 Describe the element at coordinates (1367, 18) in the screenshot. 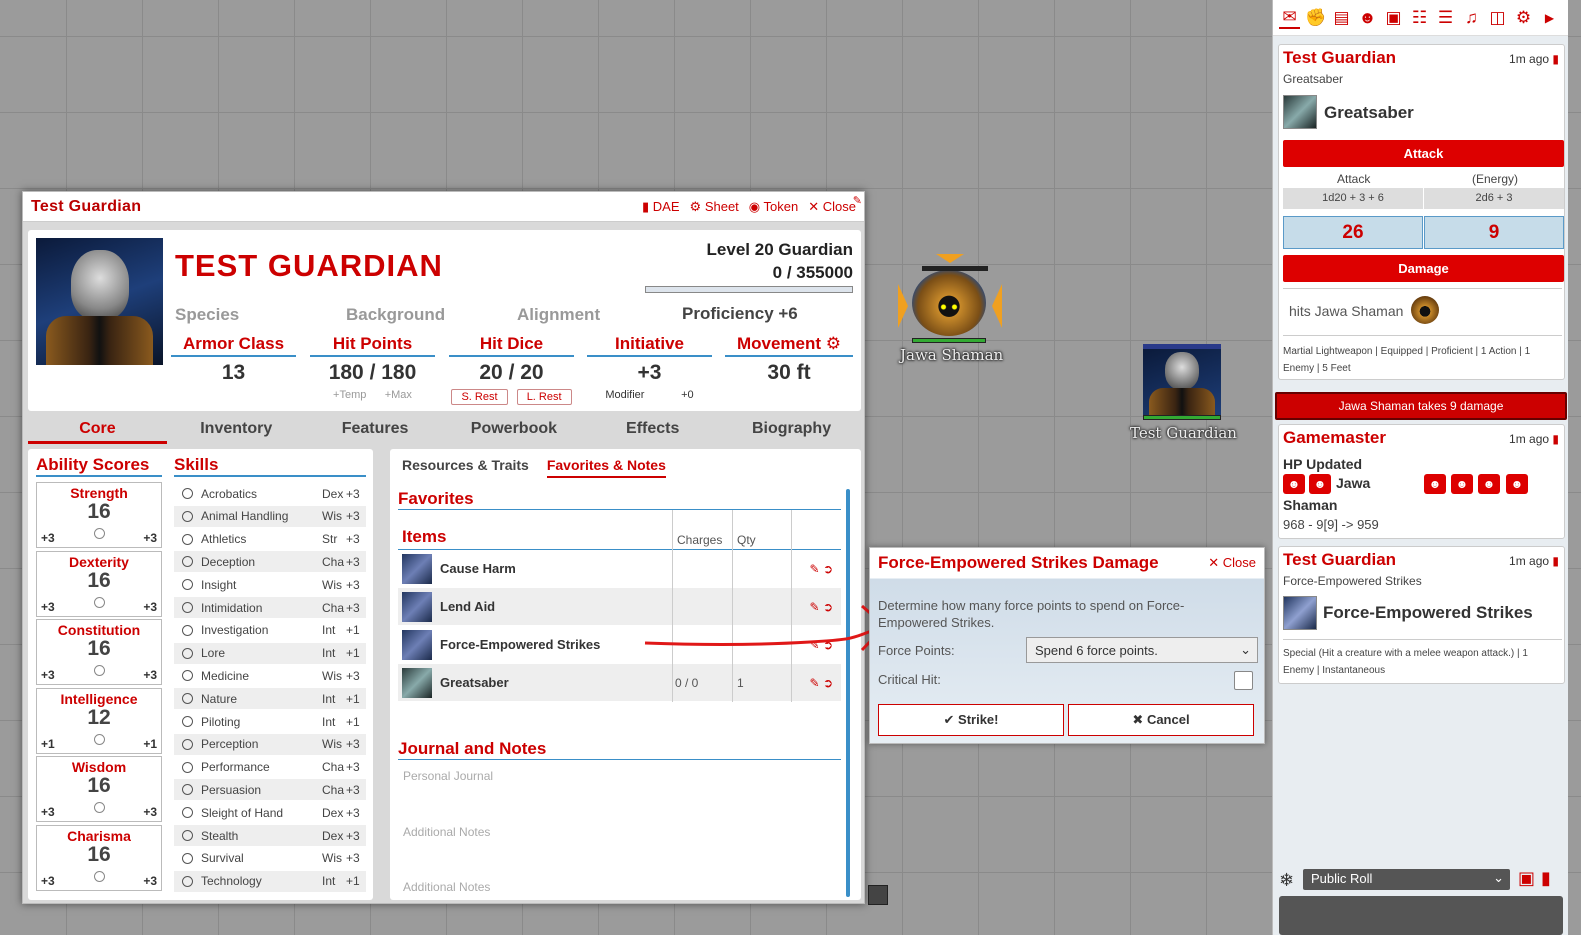

I see `actors-tab-icon: ☻` at that location.